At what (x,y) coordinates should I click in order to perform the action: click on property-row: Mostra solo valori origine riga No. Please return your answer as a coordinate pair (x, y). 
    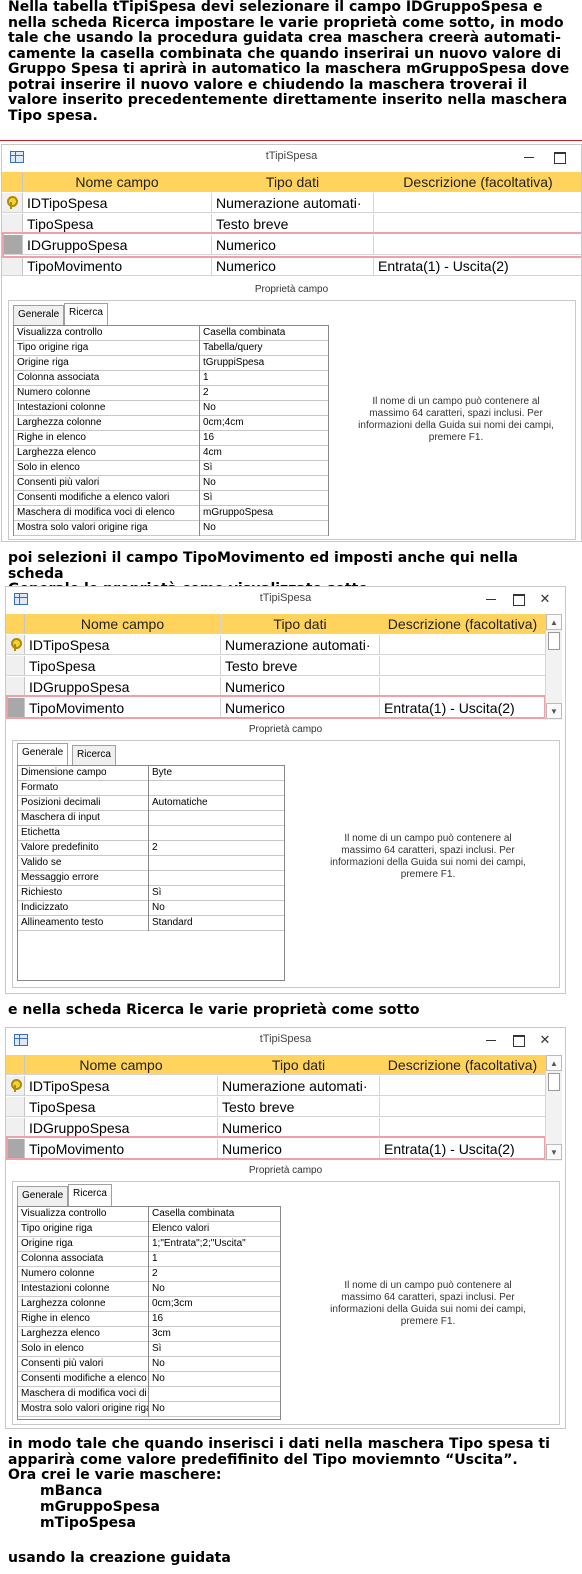
    Looking at the image, I should click on (149, 1409).